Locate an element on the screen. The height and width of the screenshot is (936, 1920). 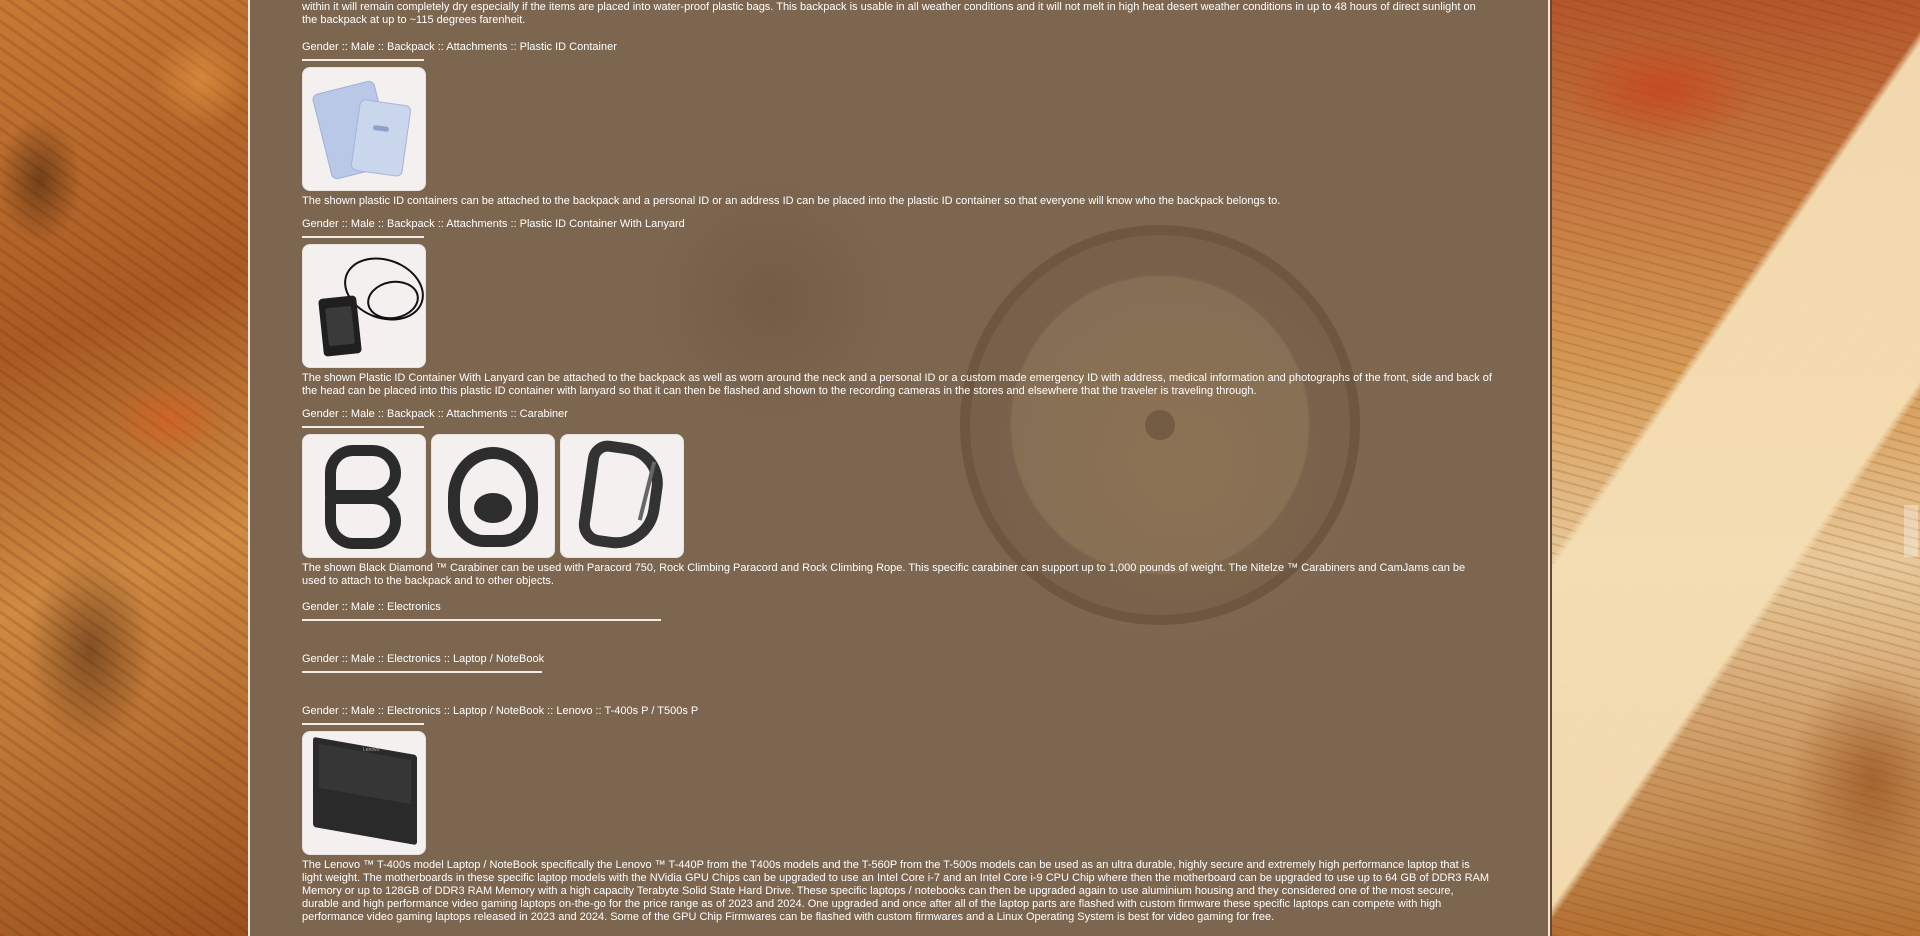
lenovo-logo: Lenovo is located at coordinates (371, 750).